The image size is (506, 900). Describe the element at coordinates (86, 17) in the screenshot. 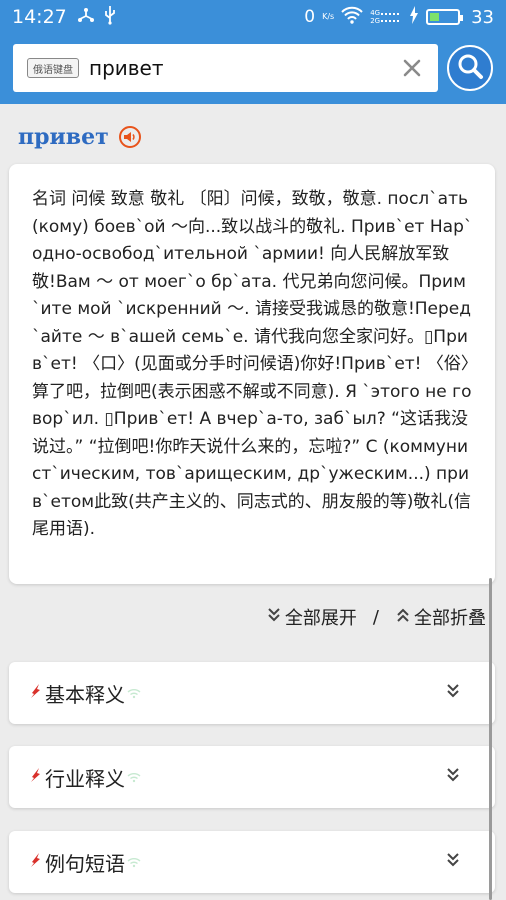

I see `usb-tether-icon` at that location.